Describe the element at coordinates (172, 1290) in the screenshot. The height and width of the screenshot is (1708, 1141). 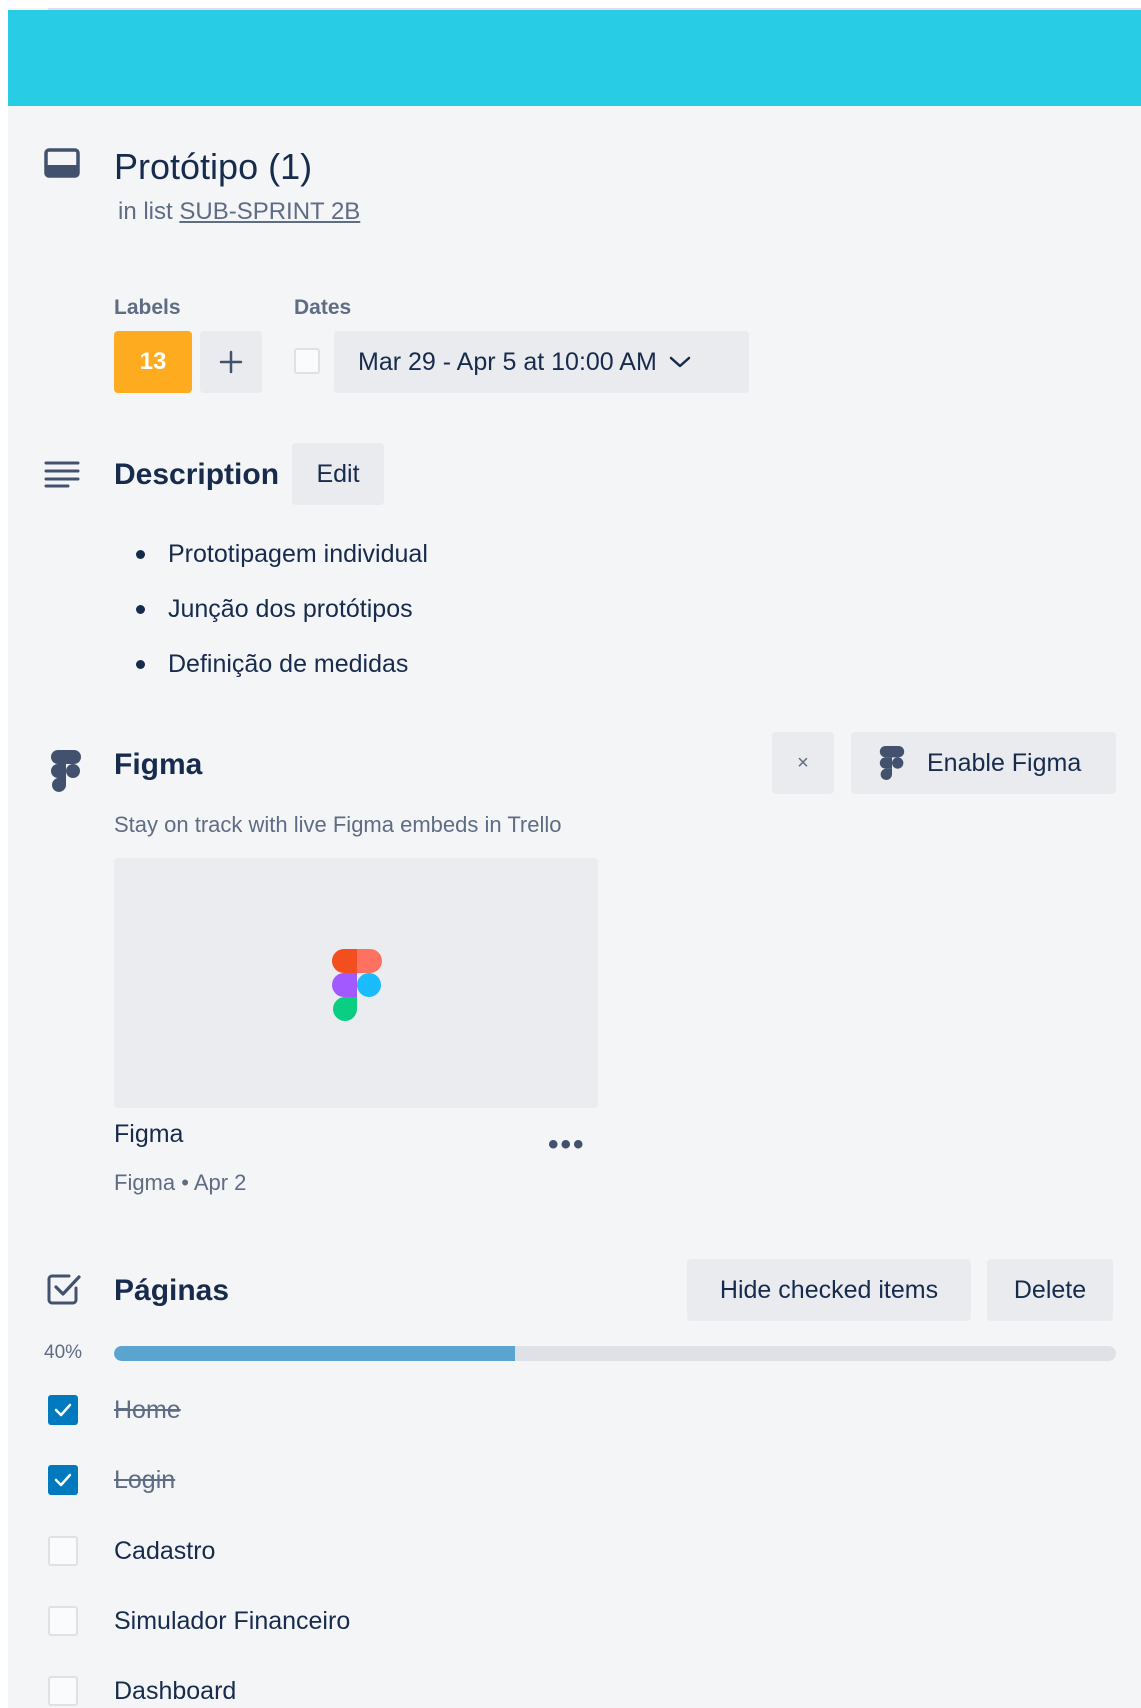
I see `checklist-title: Páginas` at that location.